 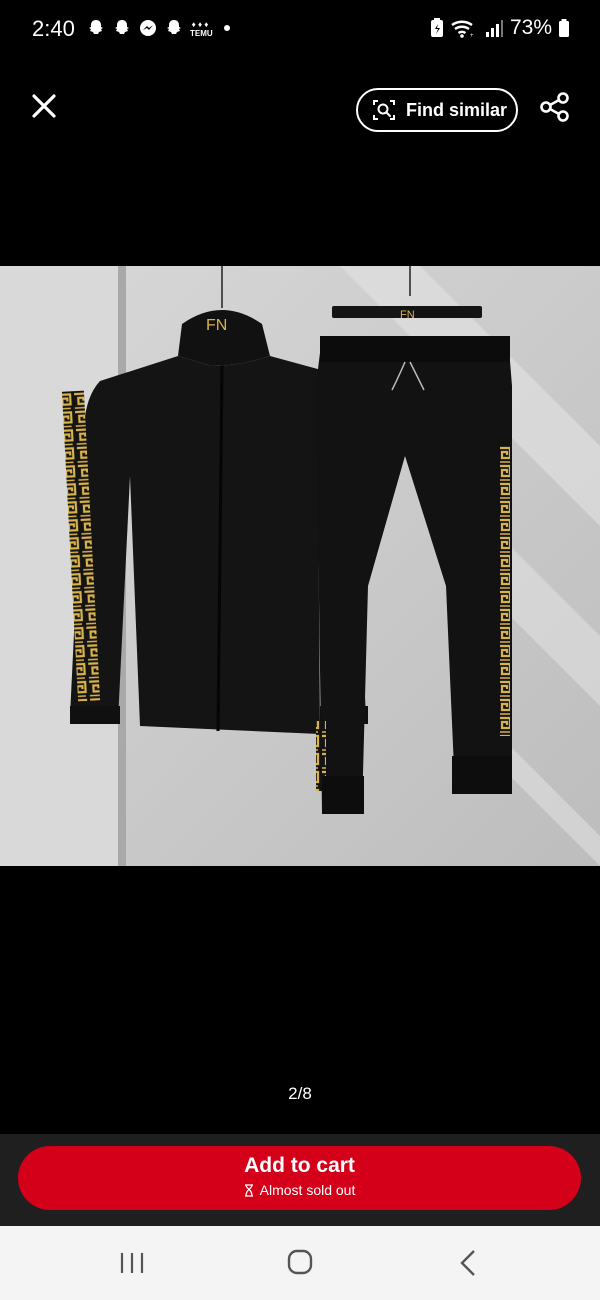 What do you see at coordinates (299, 1165) in the screenshot?
I see `add-to-cart-label: Add to cart` at bounding box center [299, 1165].